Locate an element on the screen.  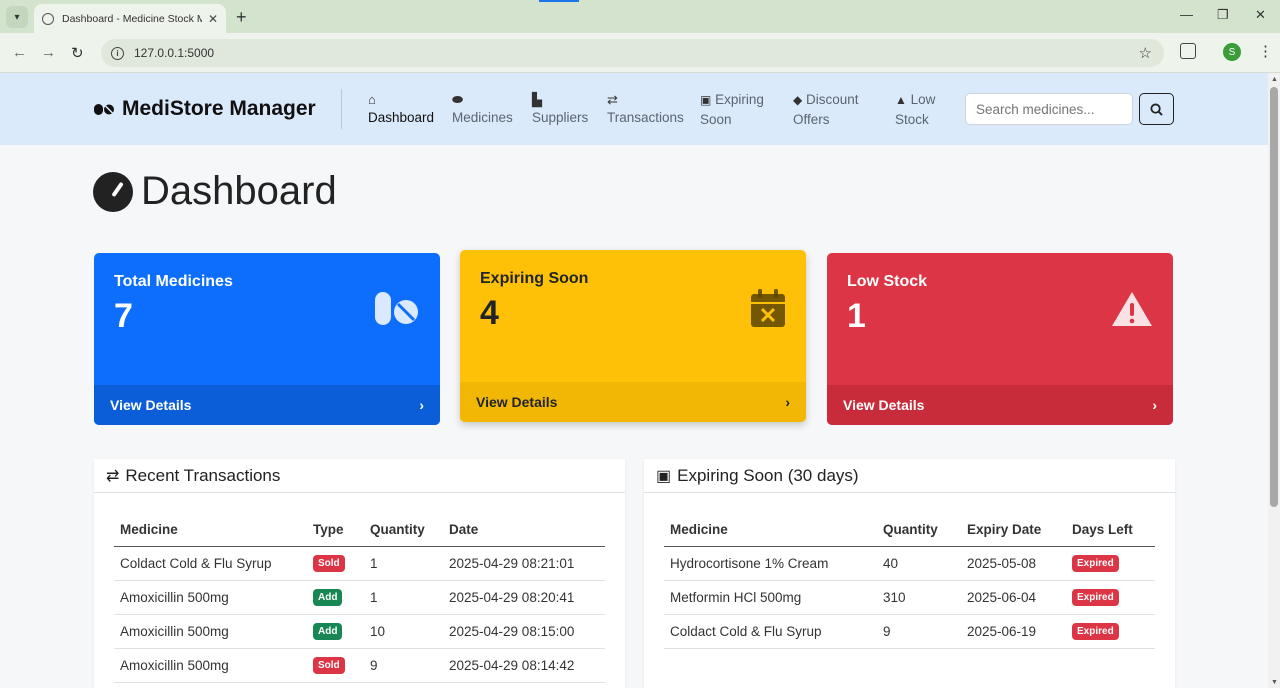
tab-search-button: ▾ is located at coordinates (17, 17).